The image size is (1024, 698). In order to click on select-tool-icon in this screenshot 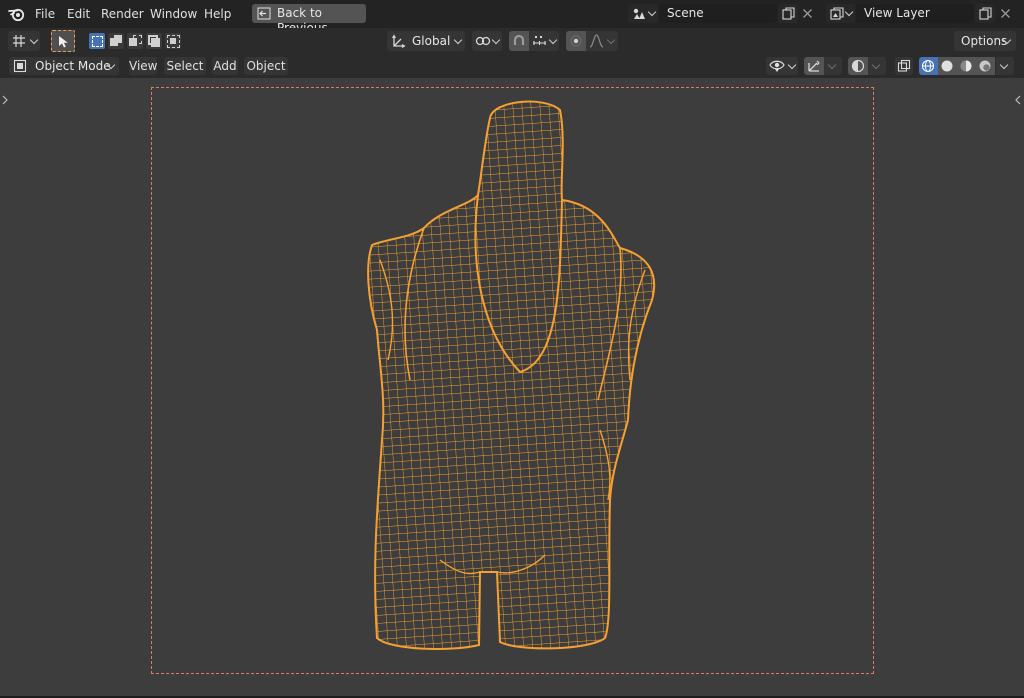, I will do `click(63, 42)`.